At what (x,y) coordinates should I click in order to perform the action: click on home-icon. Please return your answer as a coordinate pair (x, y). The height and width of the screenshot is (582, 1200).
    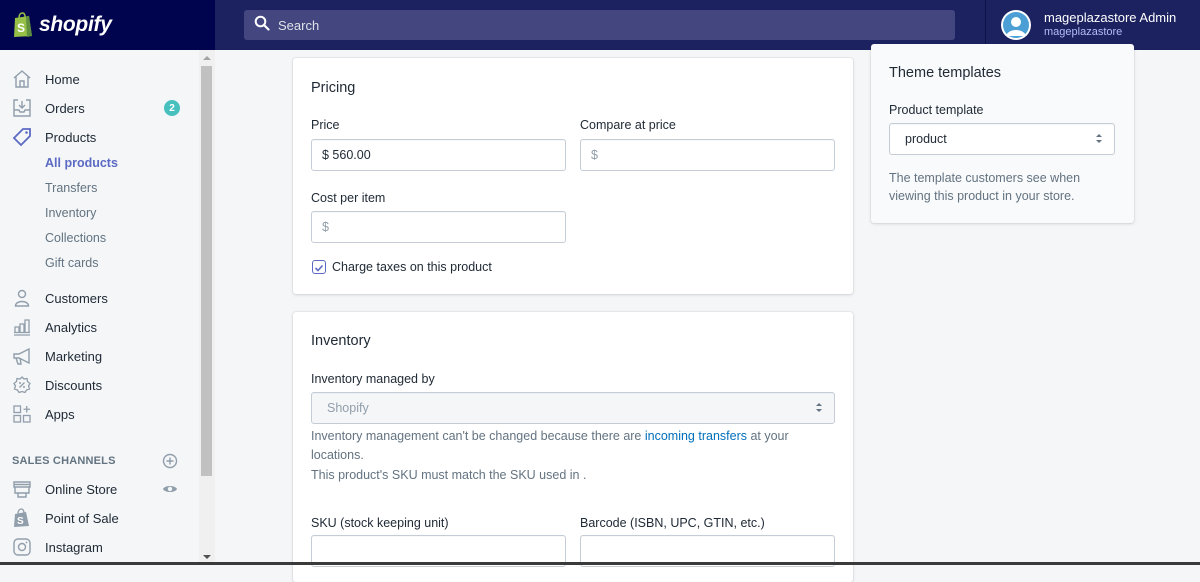
    Looking at the image, I should click on (22, 79).